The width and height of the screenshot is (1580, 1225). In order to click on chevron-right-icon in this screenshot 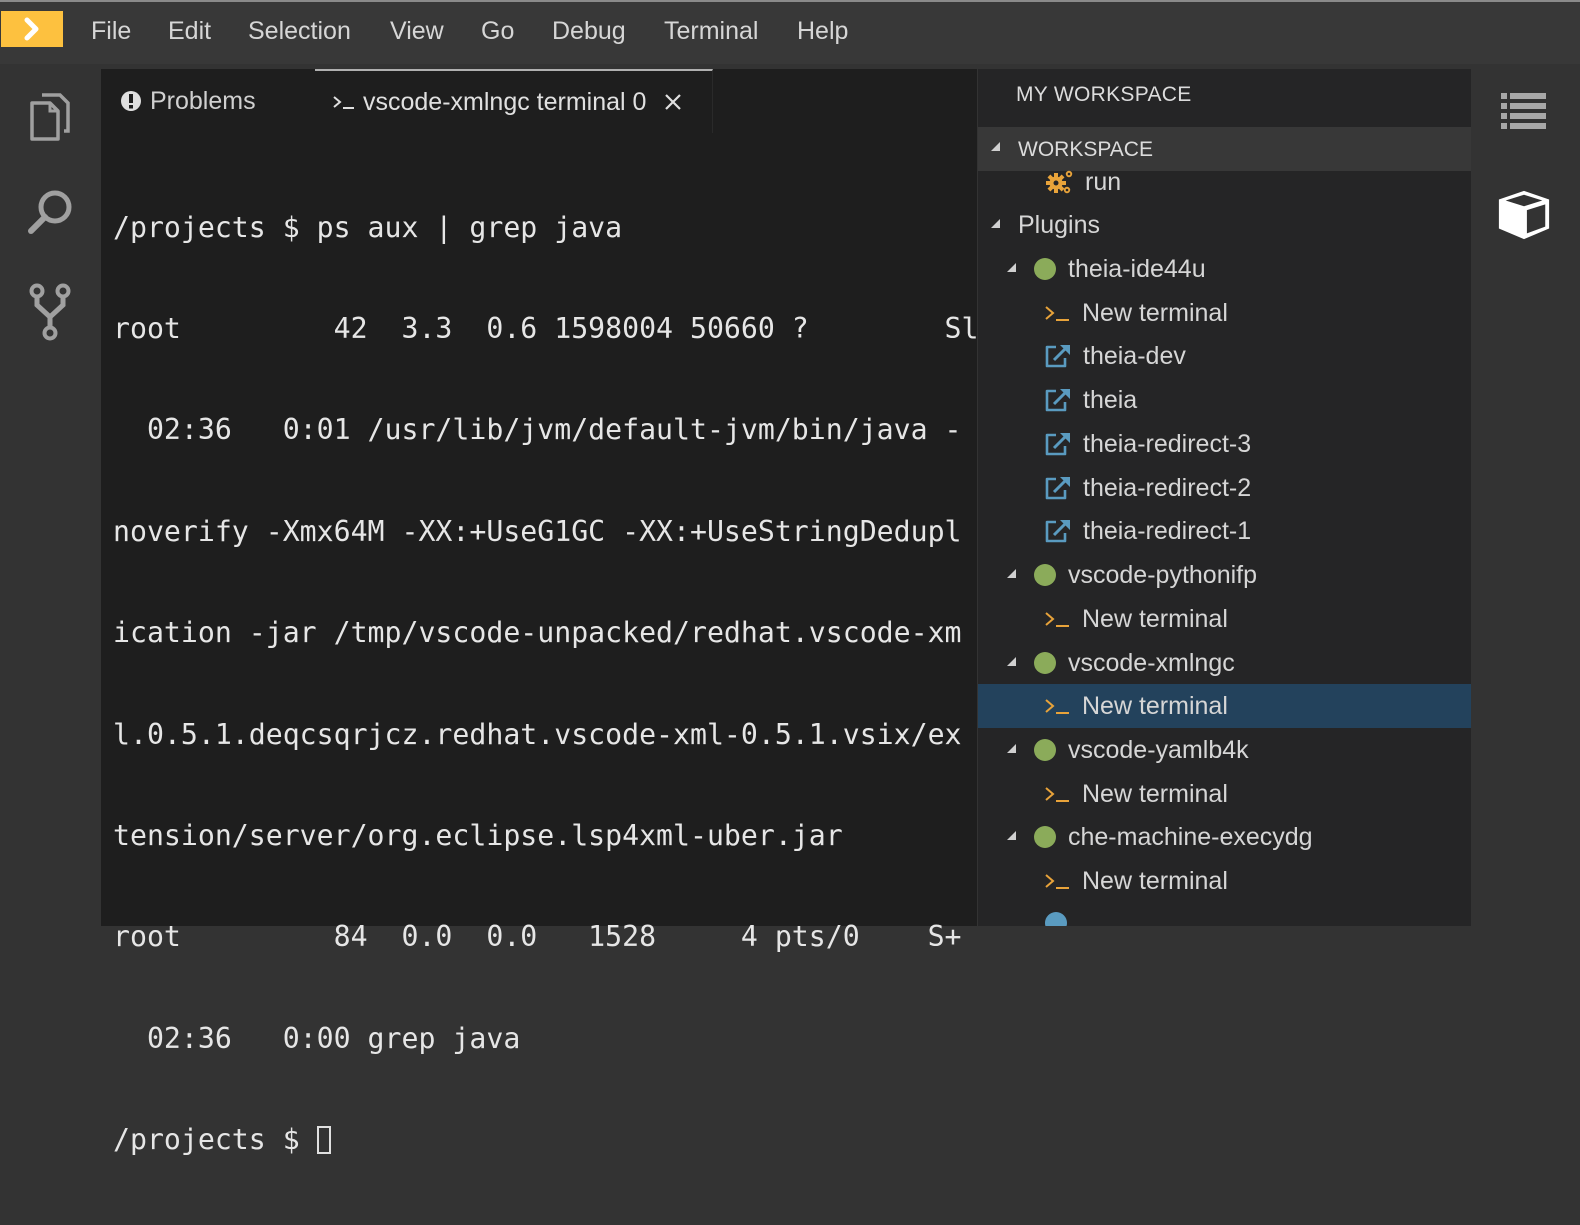, I will do `click(31, 29)`.